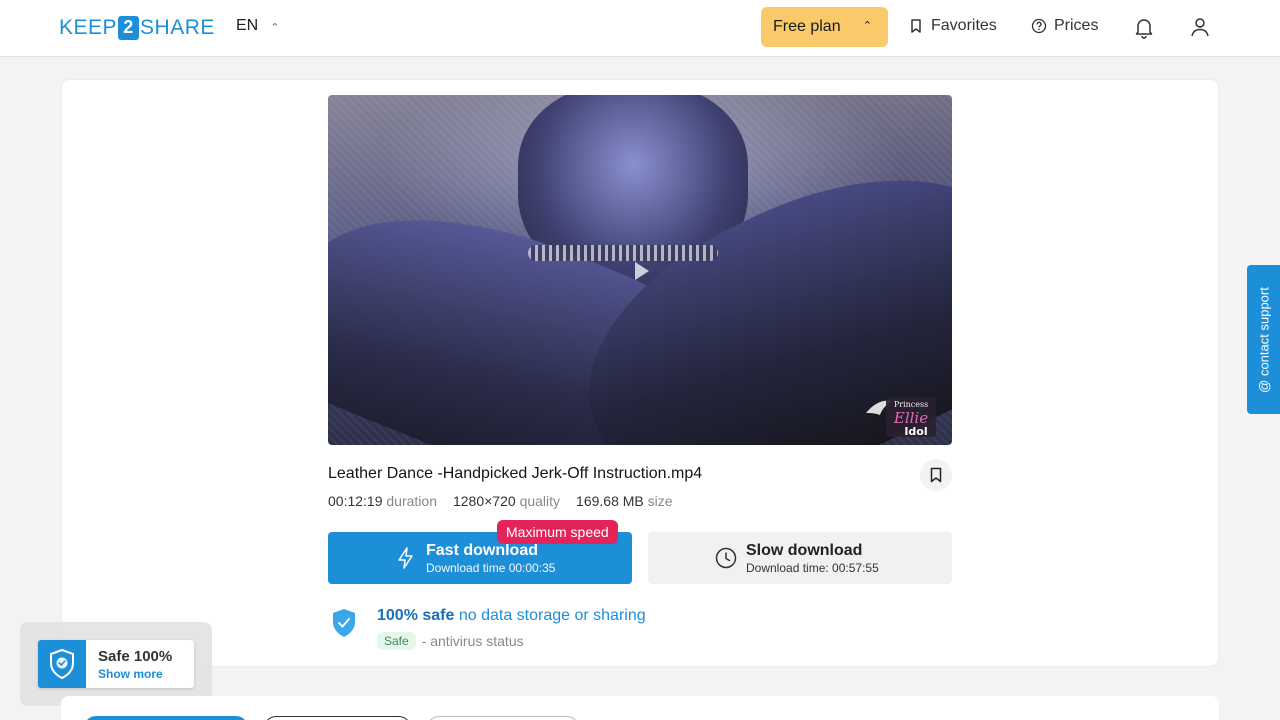  I want to click on video-belt, so click(623, 253).